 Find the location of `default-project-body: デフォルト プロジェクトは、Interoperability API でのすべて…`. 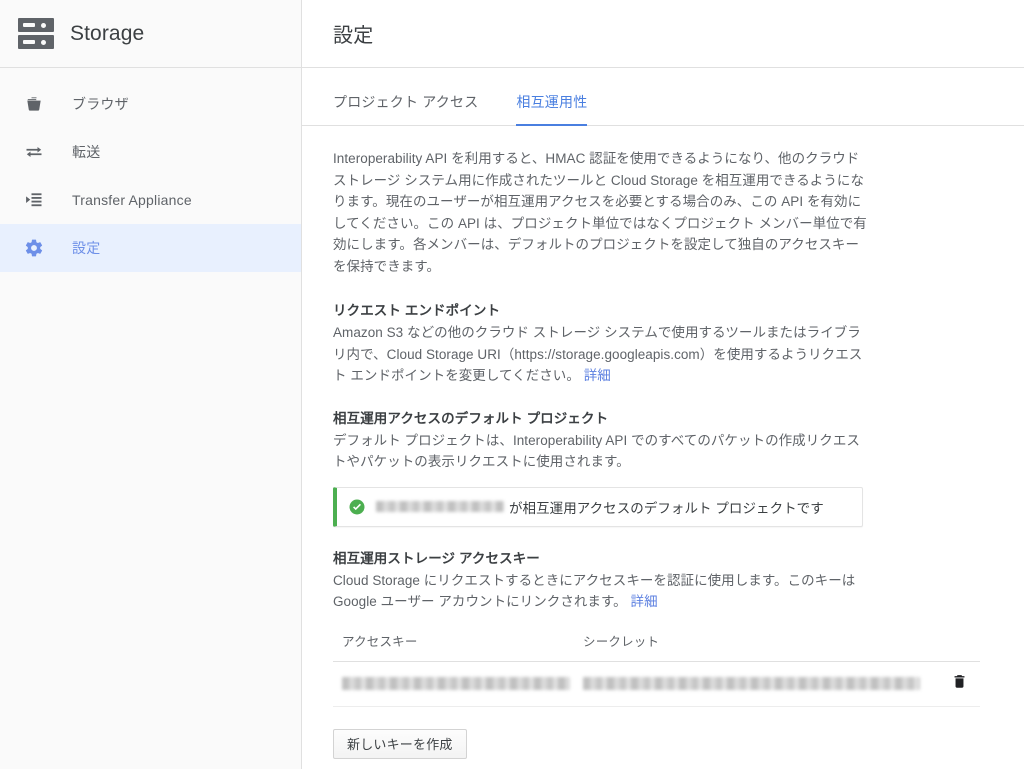

default-project-body: デフォルト プロジェクトは、Interoperability API でのすべて… is located at coordinates (596, 451).